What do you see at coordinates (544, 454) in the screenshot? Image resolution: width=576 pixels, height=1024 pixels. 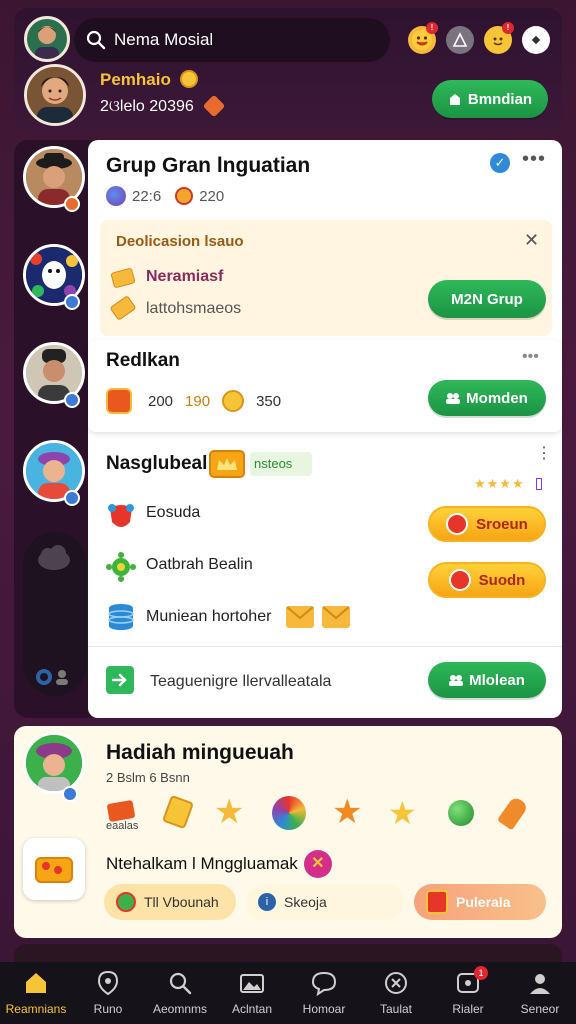 I see `kebab-menu-icon: ⋮` at bounding box center [544, 454].